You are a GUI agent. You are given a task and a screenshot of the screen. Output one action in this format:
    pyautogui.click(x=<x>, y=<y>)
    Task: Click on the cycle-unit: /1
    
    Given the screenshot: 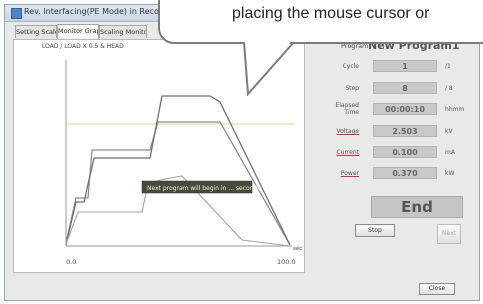 What is the action you would take?
    pyautogui.click(x=448, y=66)
    